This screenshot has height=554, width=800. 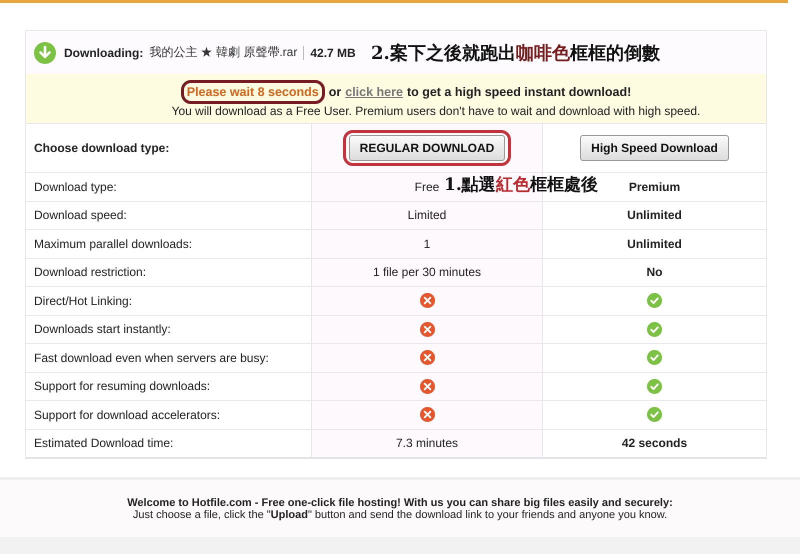 I want to click on welcome-text: Just choose a file, click the "Upload" button and send the download link to your friends and anyone you know., so click(x=400, y=514).